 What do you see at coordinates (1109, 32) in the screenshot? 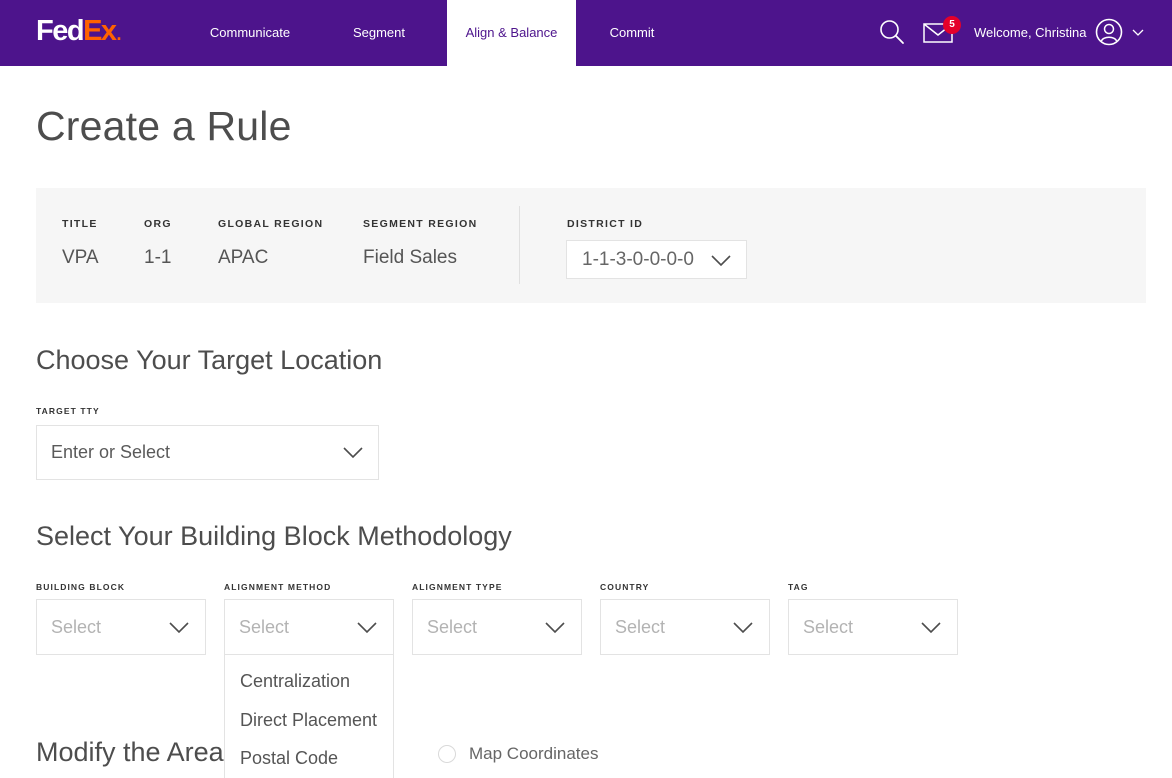
I see `user-icon` at bounding box center [1109, 32].